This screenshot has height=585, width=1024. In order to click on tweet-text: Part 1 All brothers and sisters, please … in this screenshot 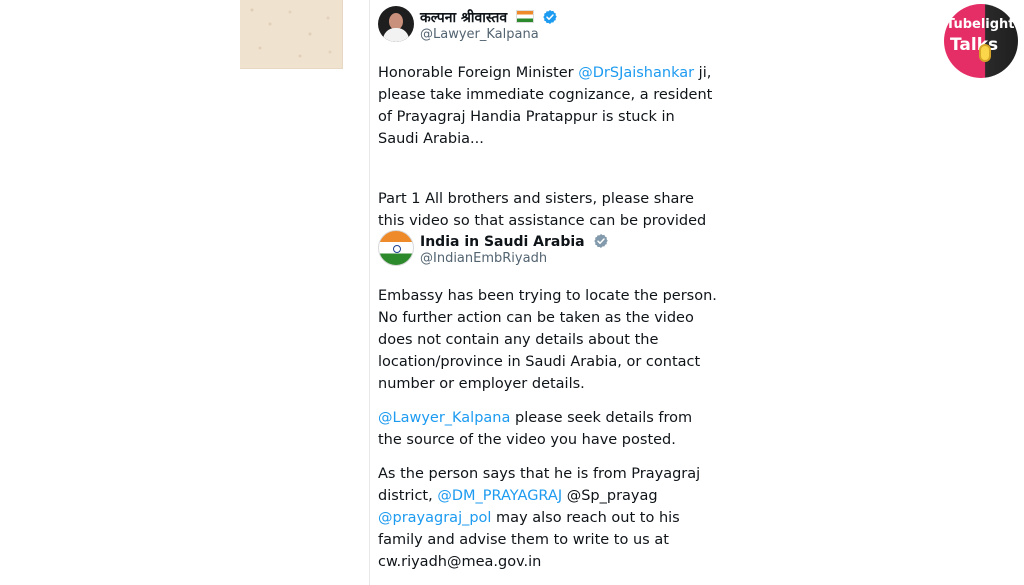, I will do `click(542, 210)`.